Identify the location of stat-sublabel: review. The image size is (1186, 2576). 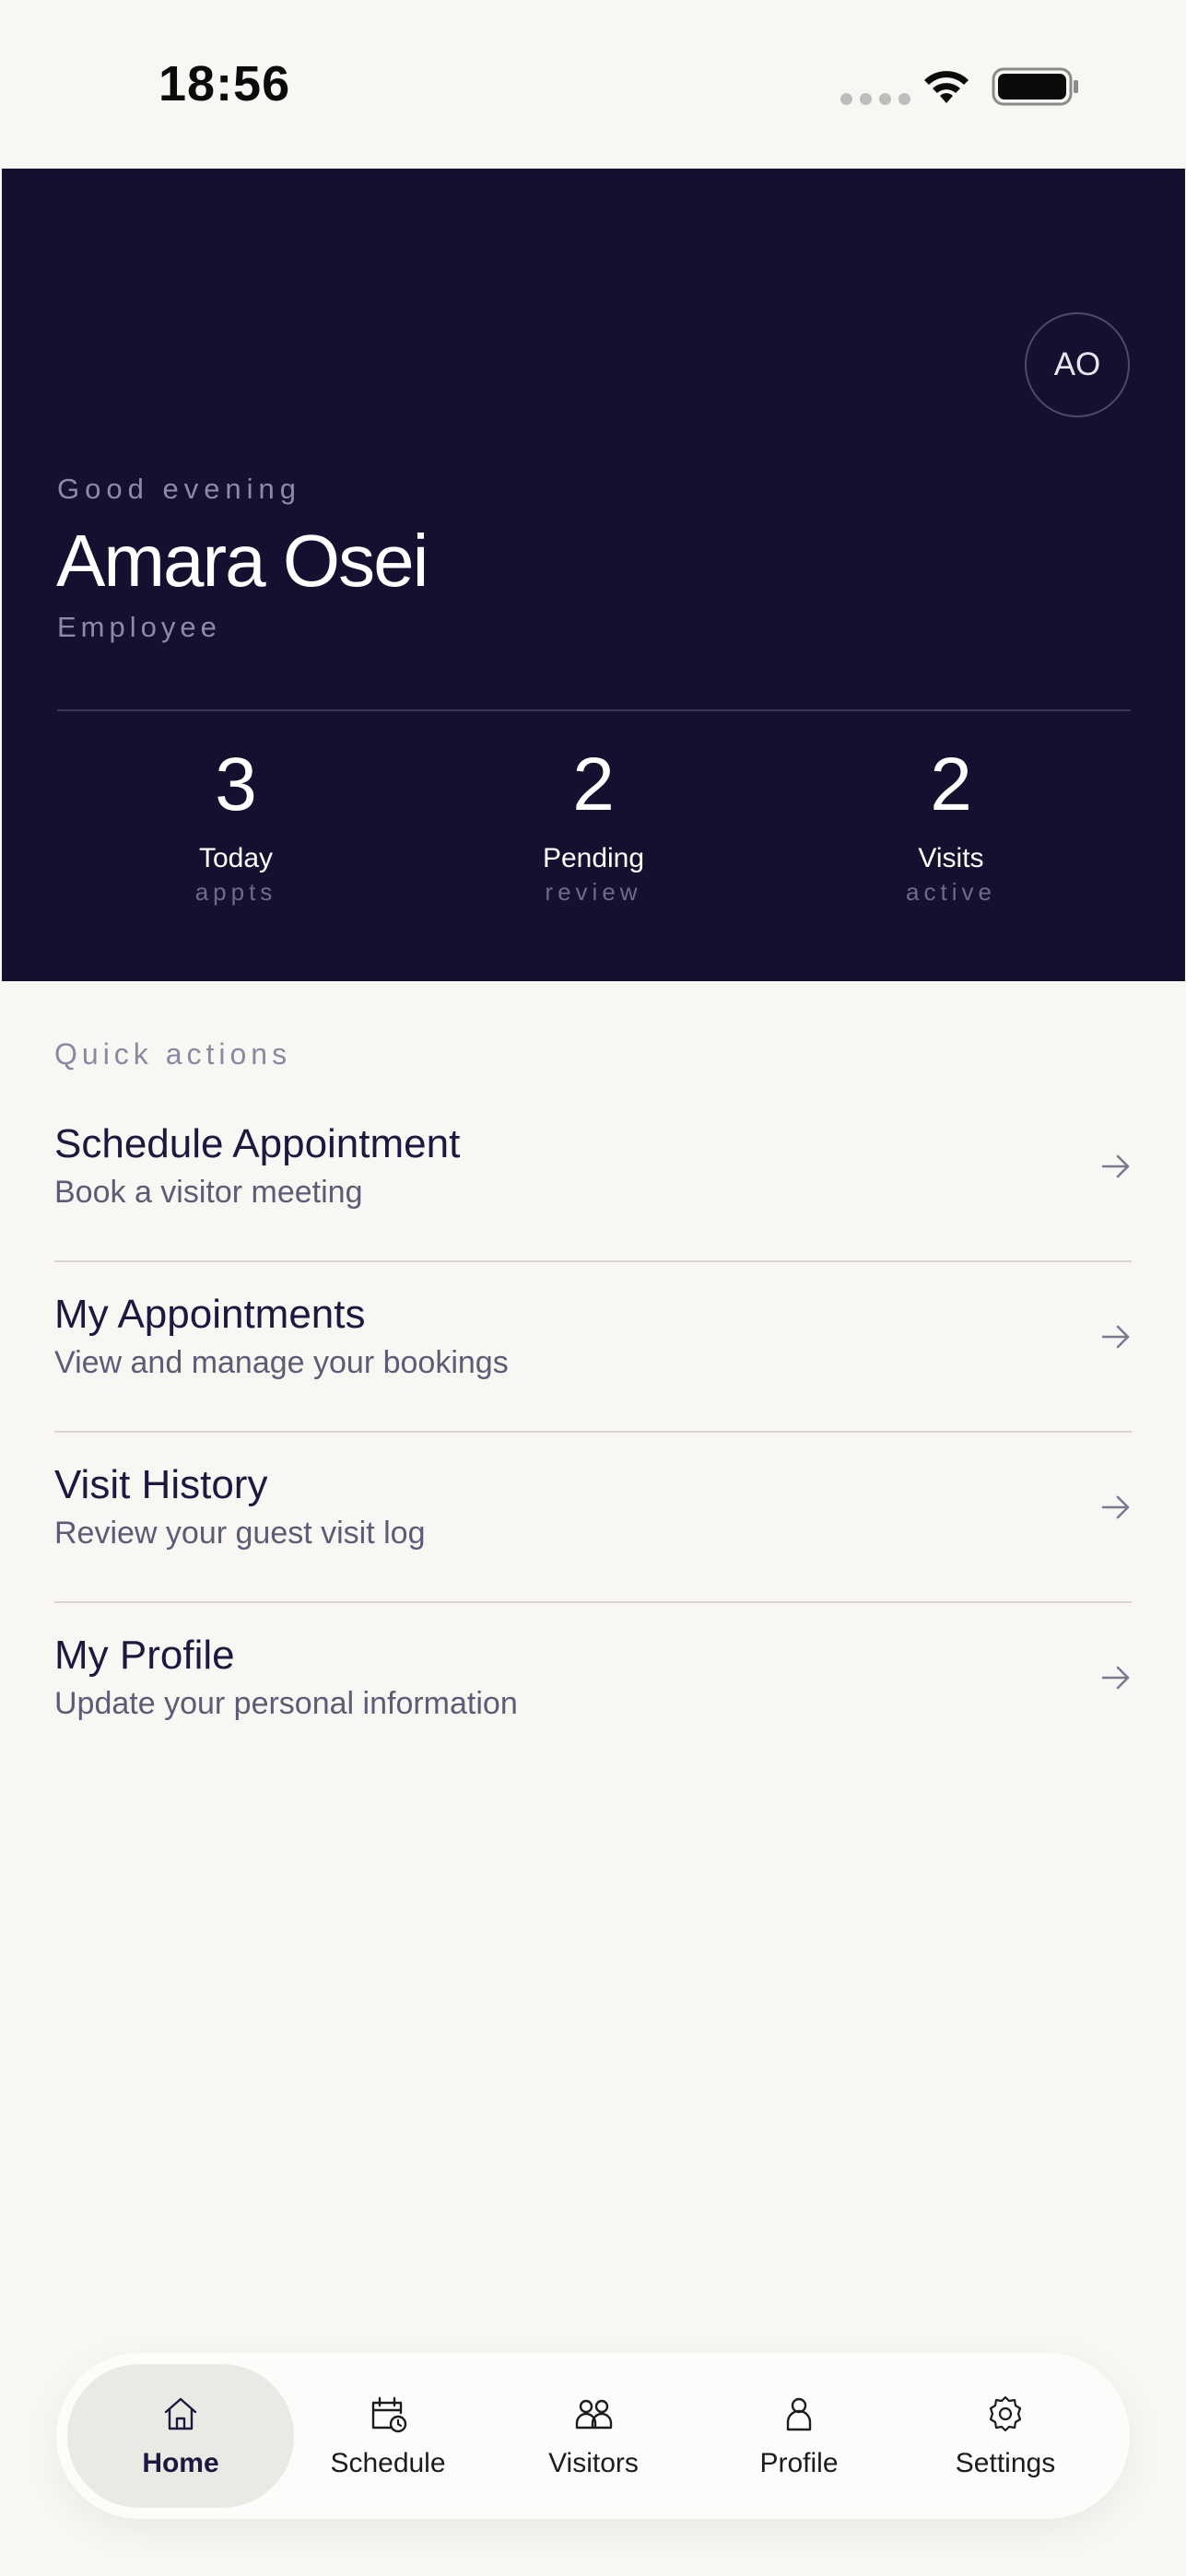
(593, 892).